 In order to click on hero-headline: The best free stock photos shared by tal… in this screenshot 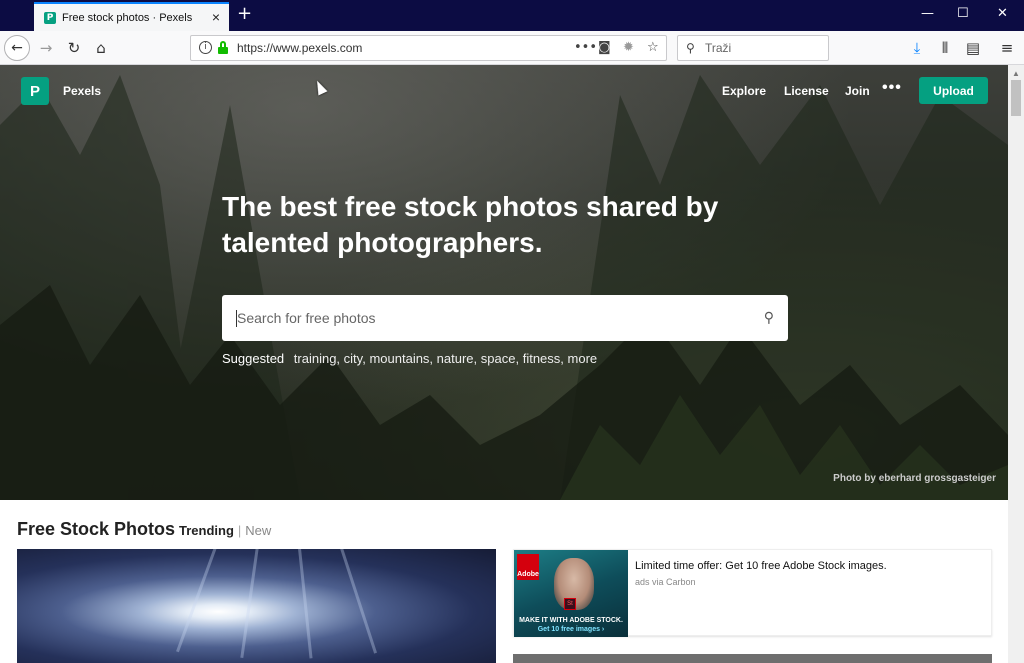, I will do `click(470, 224)`.